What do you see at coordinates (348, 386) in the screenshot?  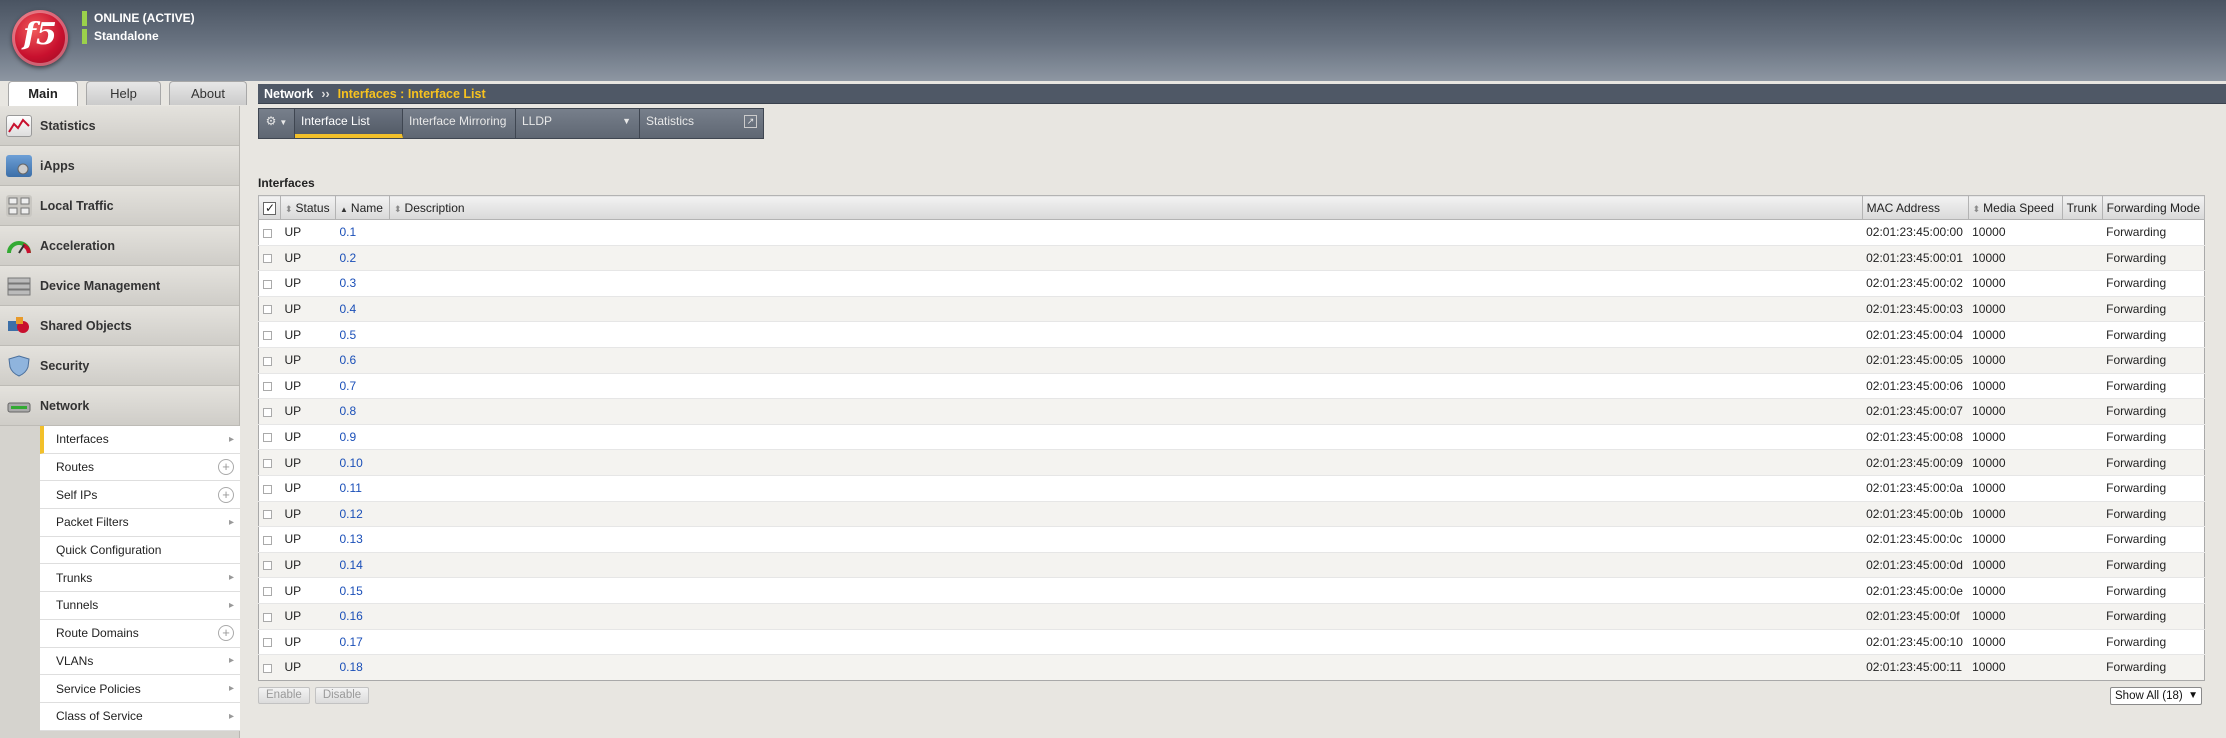 I see `interface-link: 0.7` at bounding box center [348, 386].